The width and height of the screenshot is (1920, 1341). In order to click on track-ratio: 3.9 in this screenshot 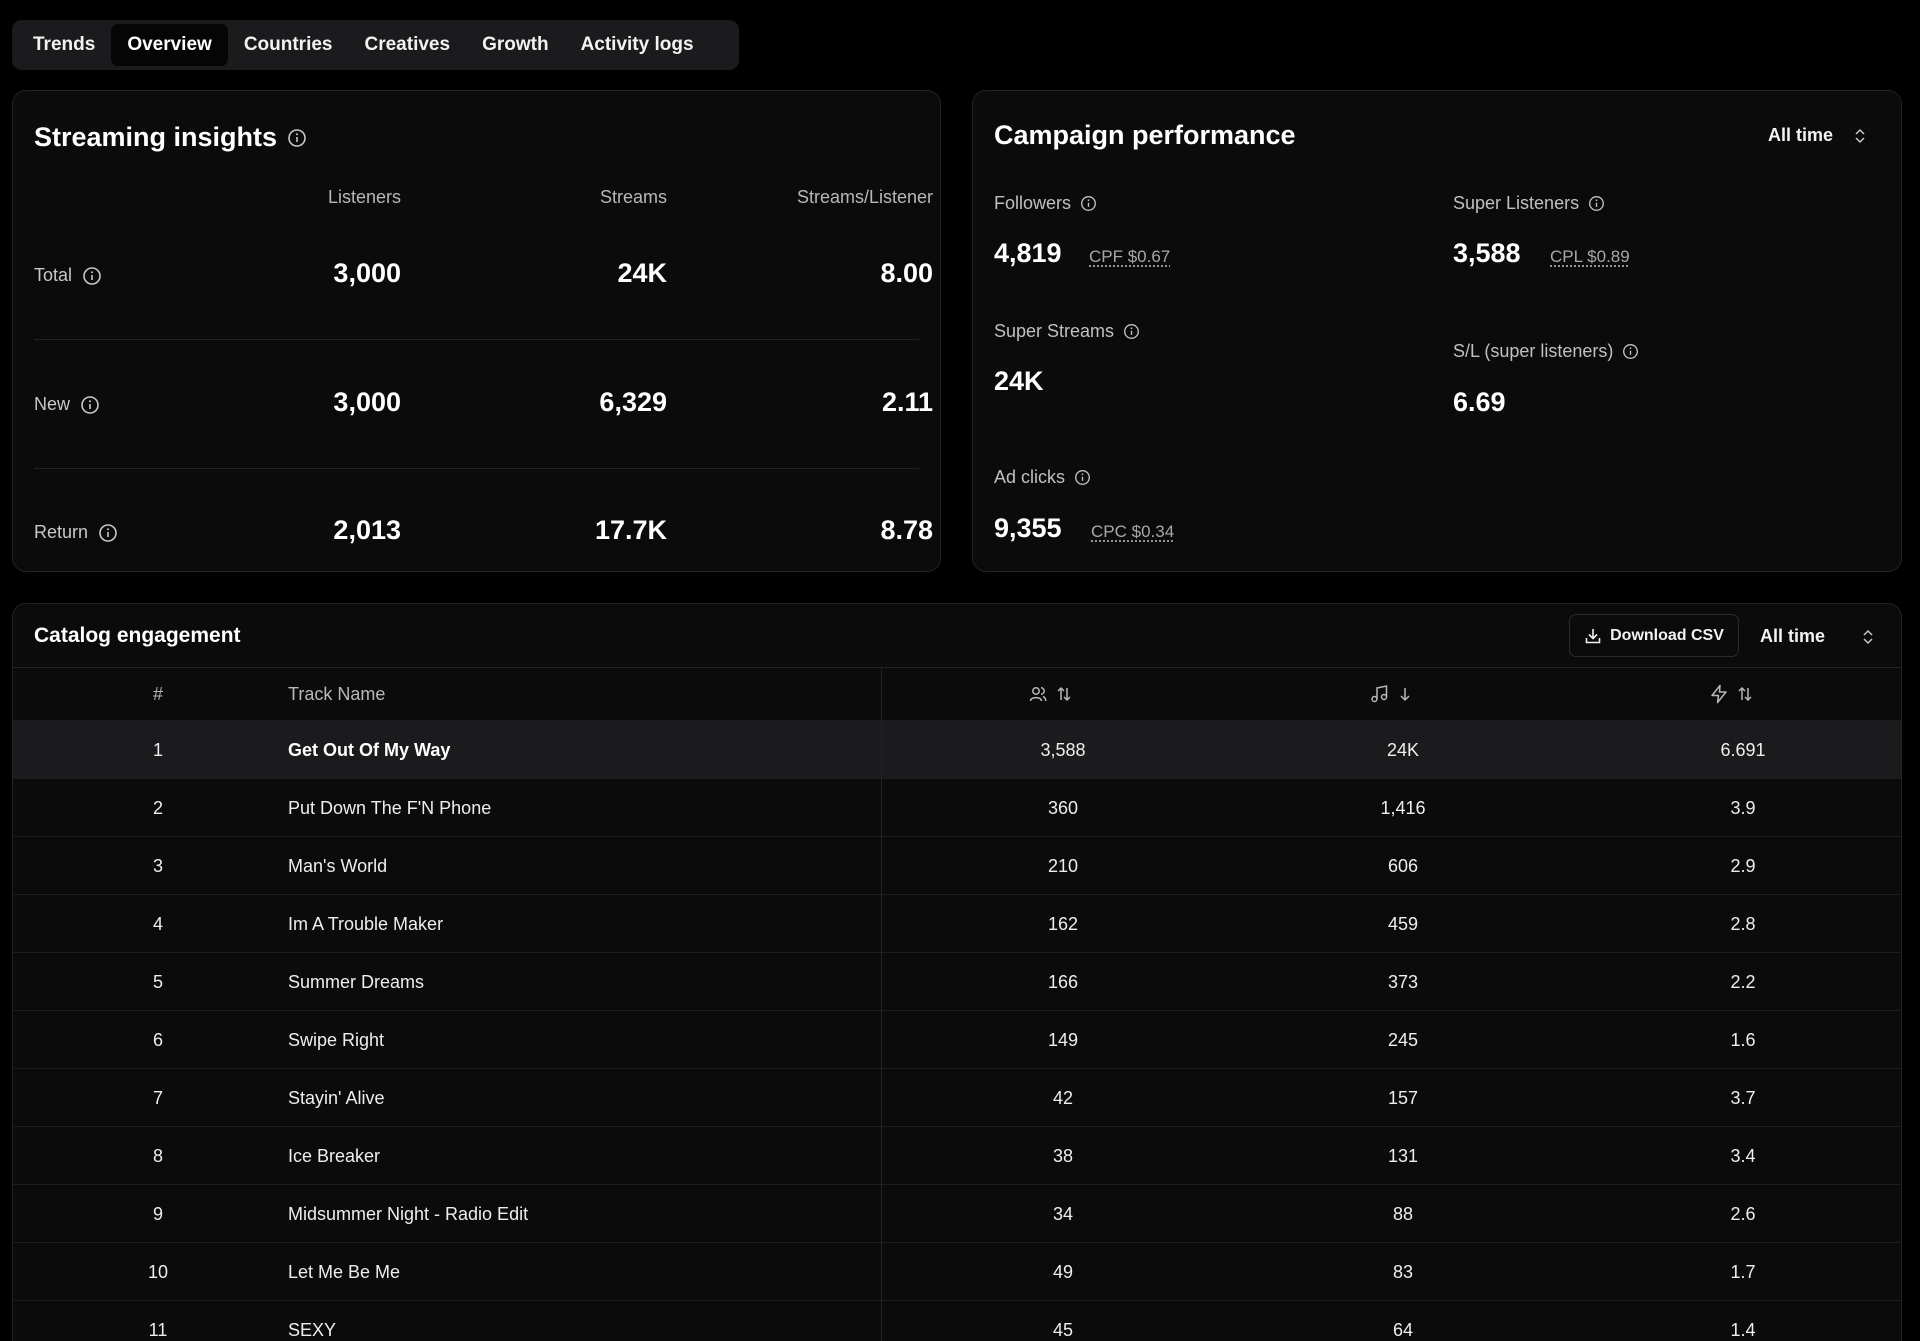, I will do `click(1743, 807)`.